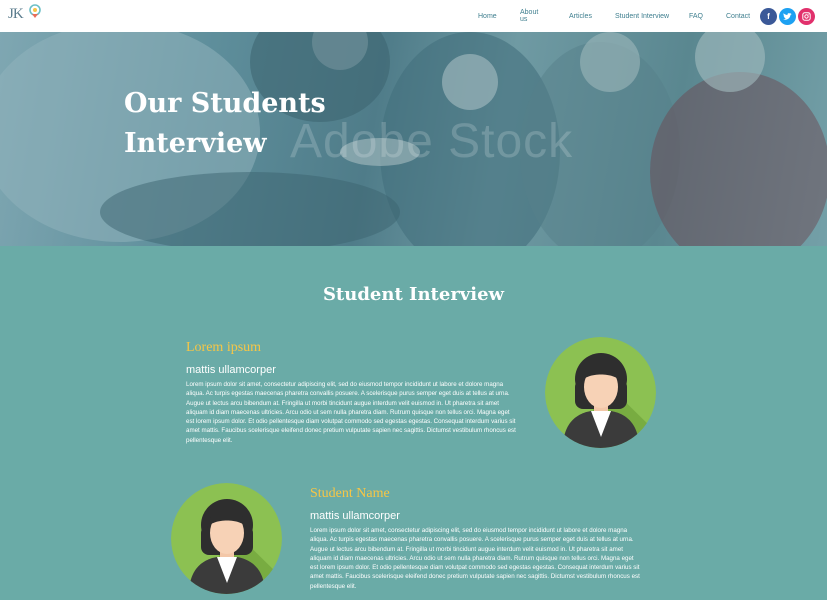  What do you see at coordinates (642, 16) in the screenshot?
I see `nav-link-student-interview: Student Interview` at bounding box center [642, 16].